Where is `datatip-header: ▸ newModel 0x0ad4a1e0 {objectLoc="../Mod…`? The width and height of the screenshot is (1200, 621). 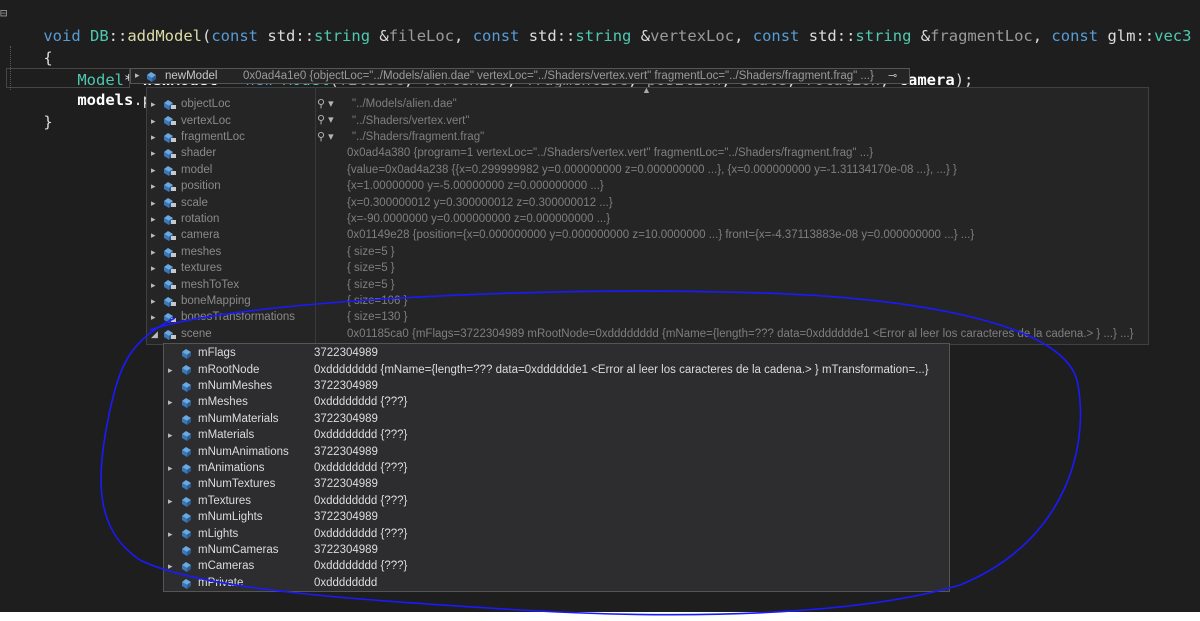
datatip-header: ▸ newModel 0x0ad4a1e0 {objectLoc="../Mod… is located at coordinates (520, 76).